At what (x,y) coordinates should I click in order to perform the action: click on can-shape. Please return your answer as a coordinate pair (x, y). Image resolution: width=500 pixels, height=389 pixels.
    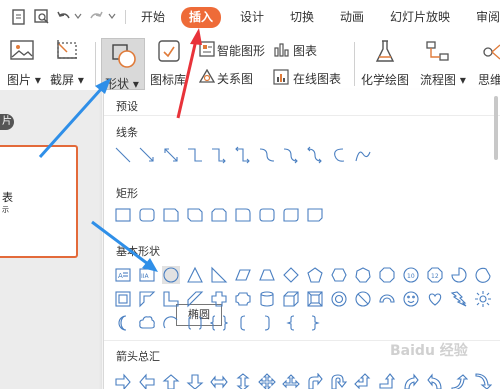
    Looking at the image, I should click on (267, 299).